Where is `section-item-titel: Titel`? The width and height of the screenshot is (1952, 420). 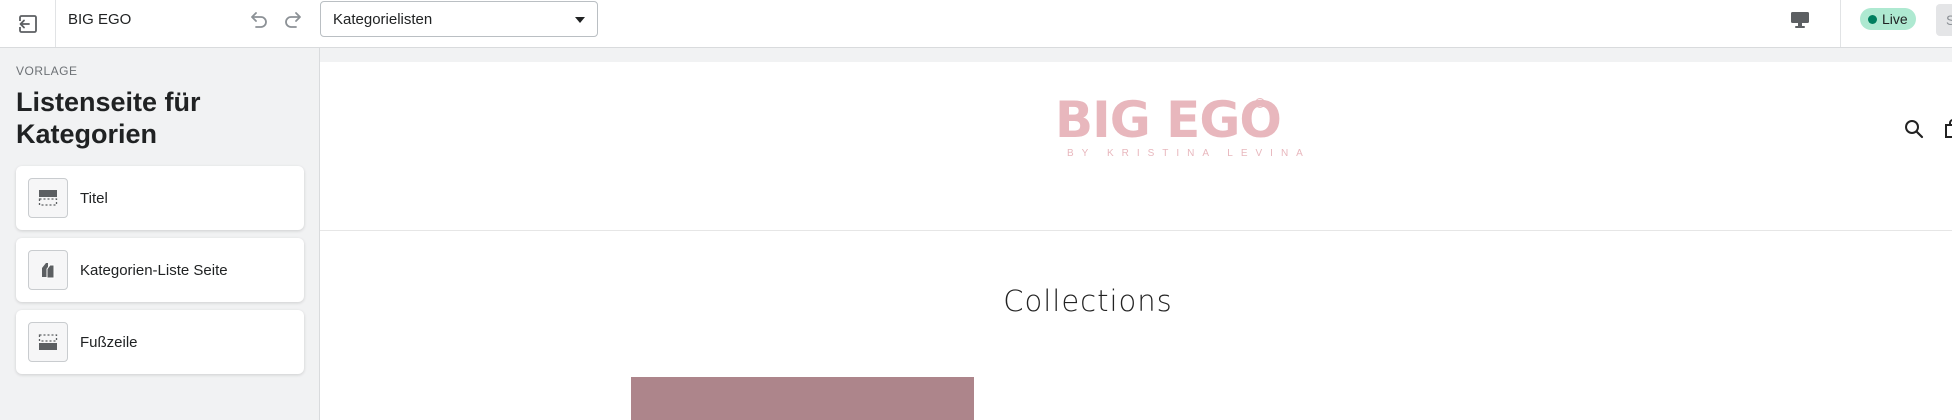 section-item-titel: Titel is located at coordinates (160, 198).